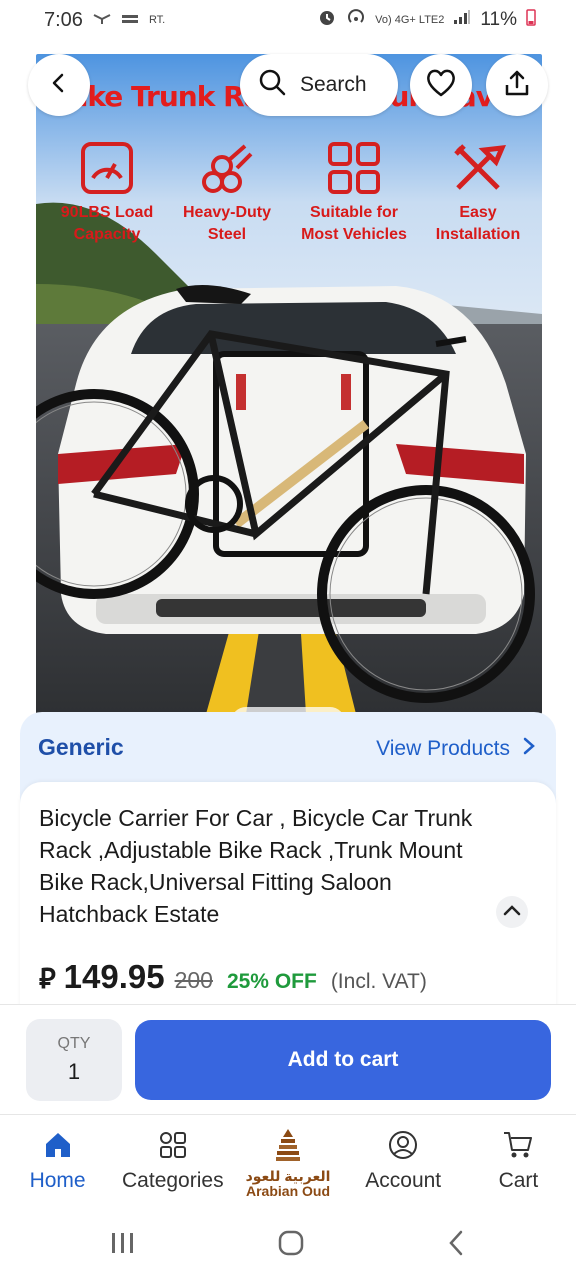  I want to click on current-price: 149.95, so click(114, 976).